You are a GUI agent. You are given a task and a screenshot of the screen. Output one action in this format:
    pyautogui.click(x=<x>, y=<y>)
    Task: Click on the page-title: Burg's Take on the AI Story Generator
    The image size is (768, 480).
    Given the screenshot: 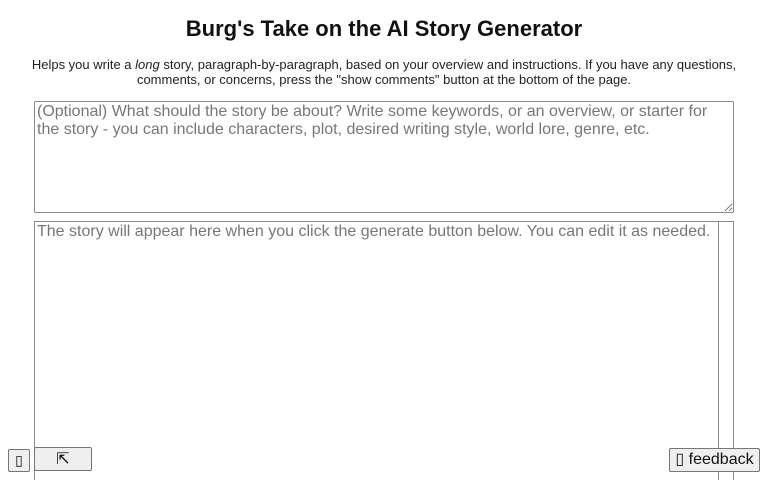 What is the action you would take?
    pyautogui.click(x=384, y=28)
    